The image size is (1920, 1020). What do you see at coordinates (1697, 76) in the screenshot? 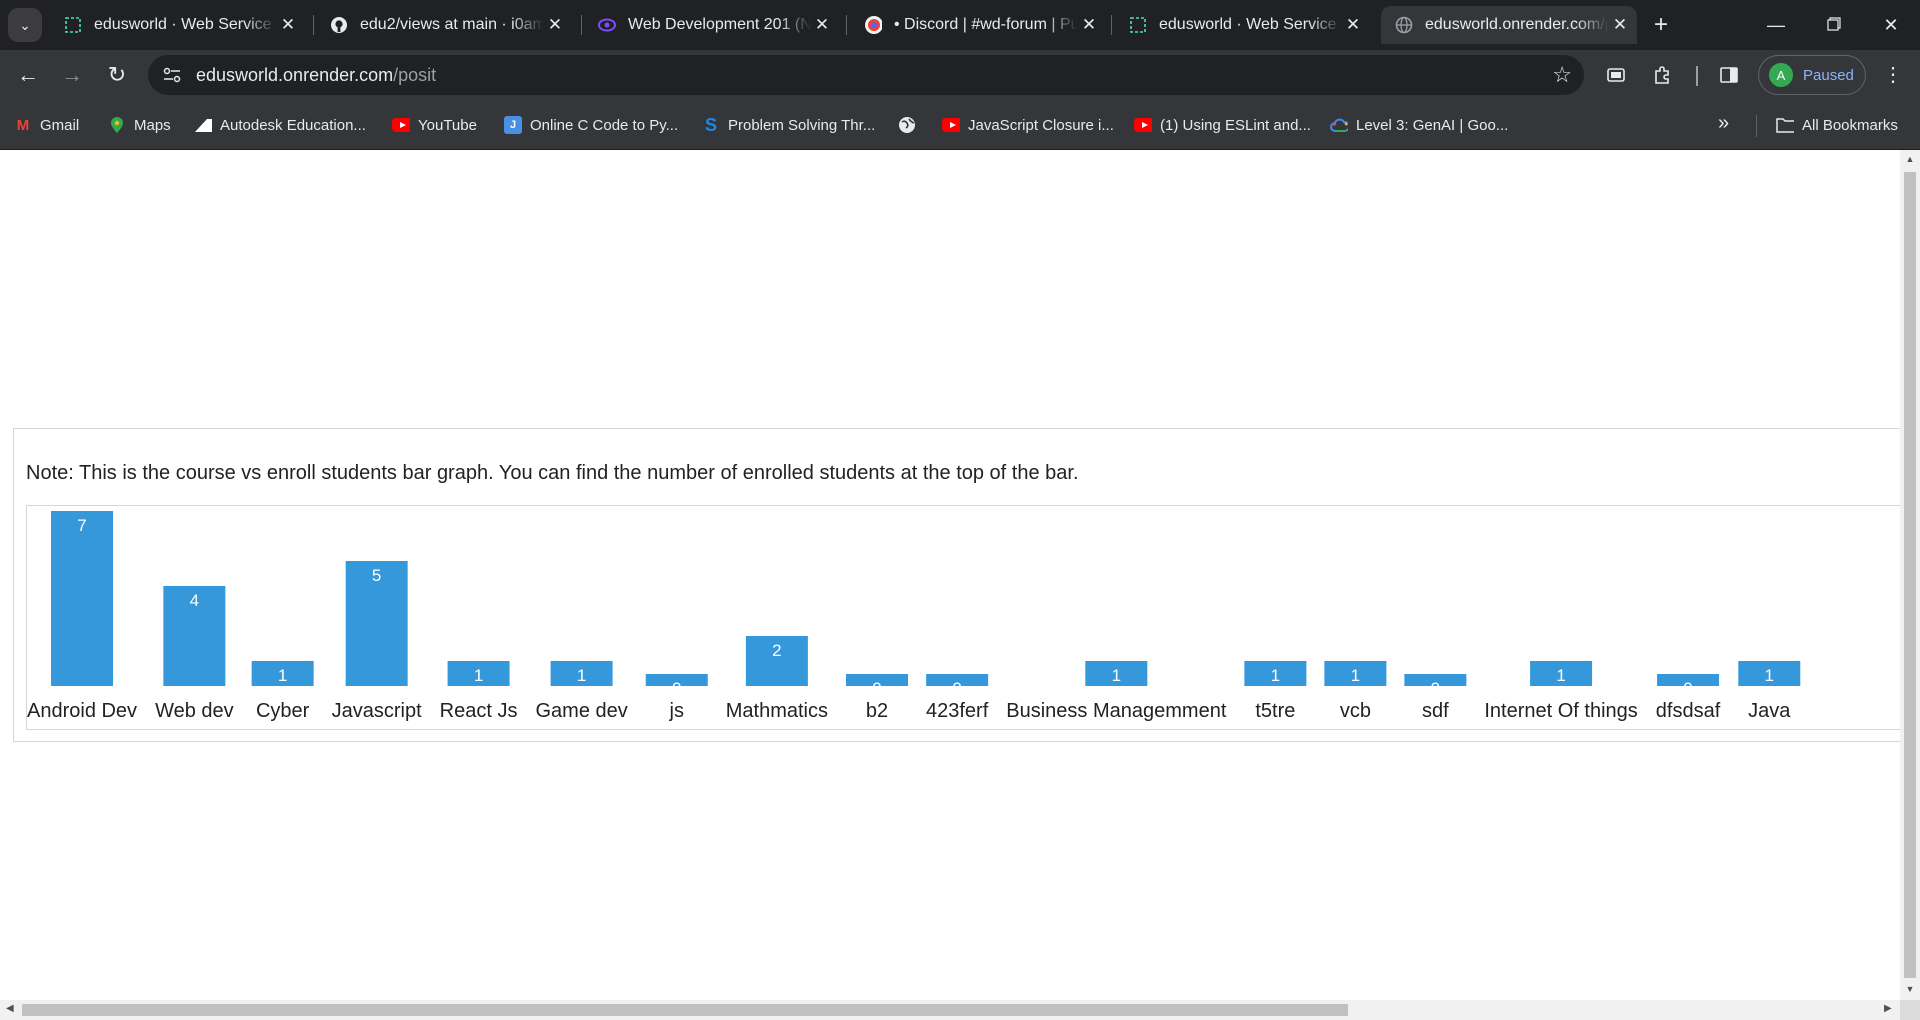
I see `toolbar-divider` at bounding box center [1697, 76].